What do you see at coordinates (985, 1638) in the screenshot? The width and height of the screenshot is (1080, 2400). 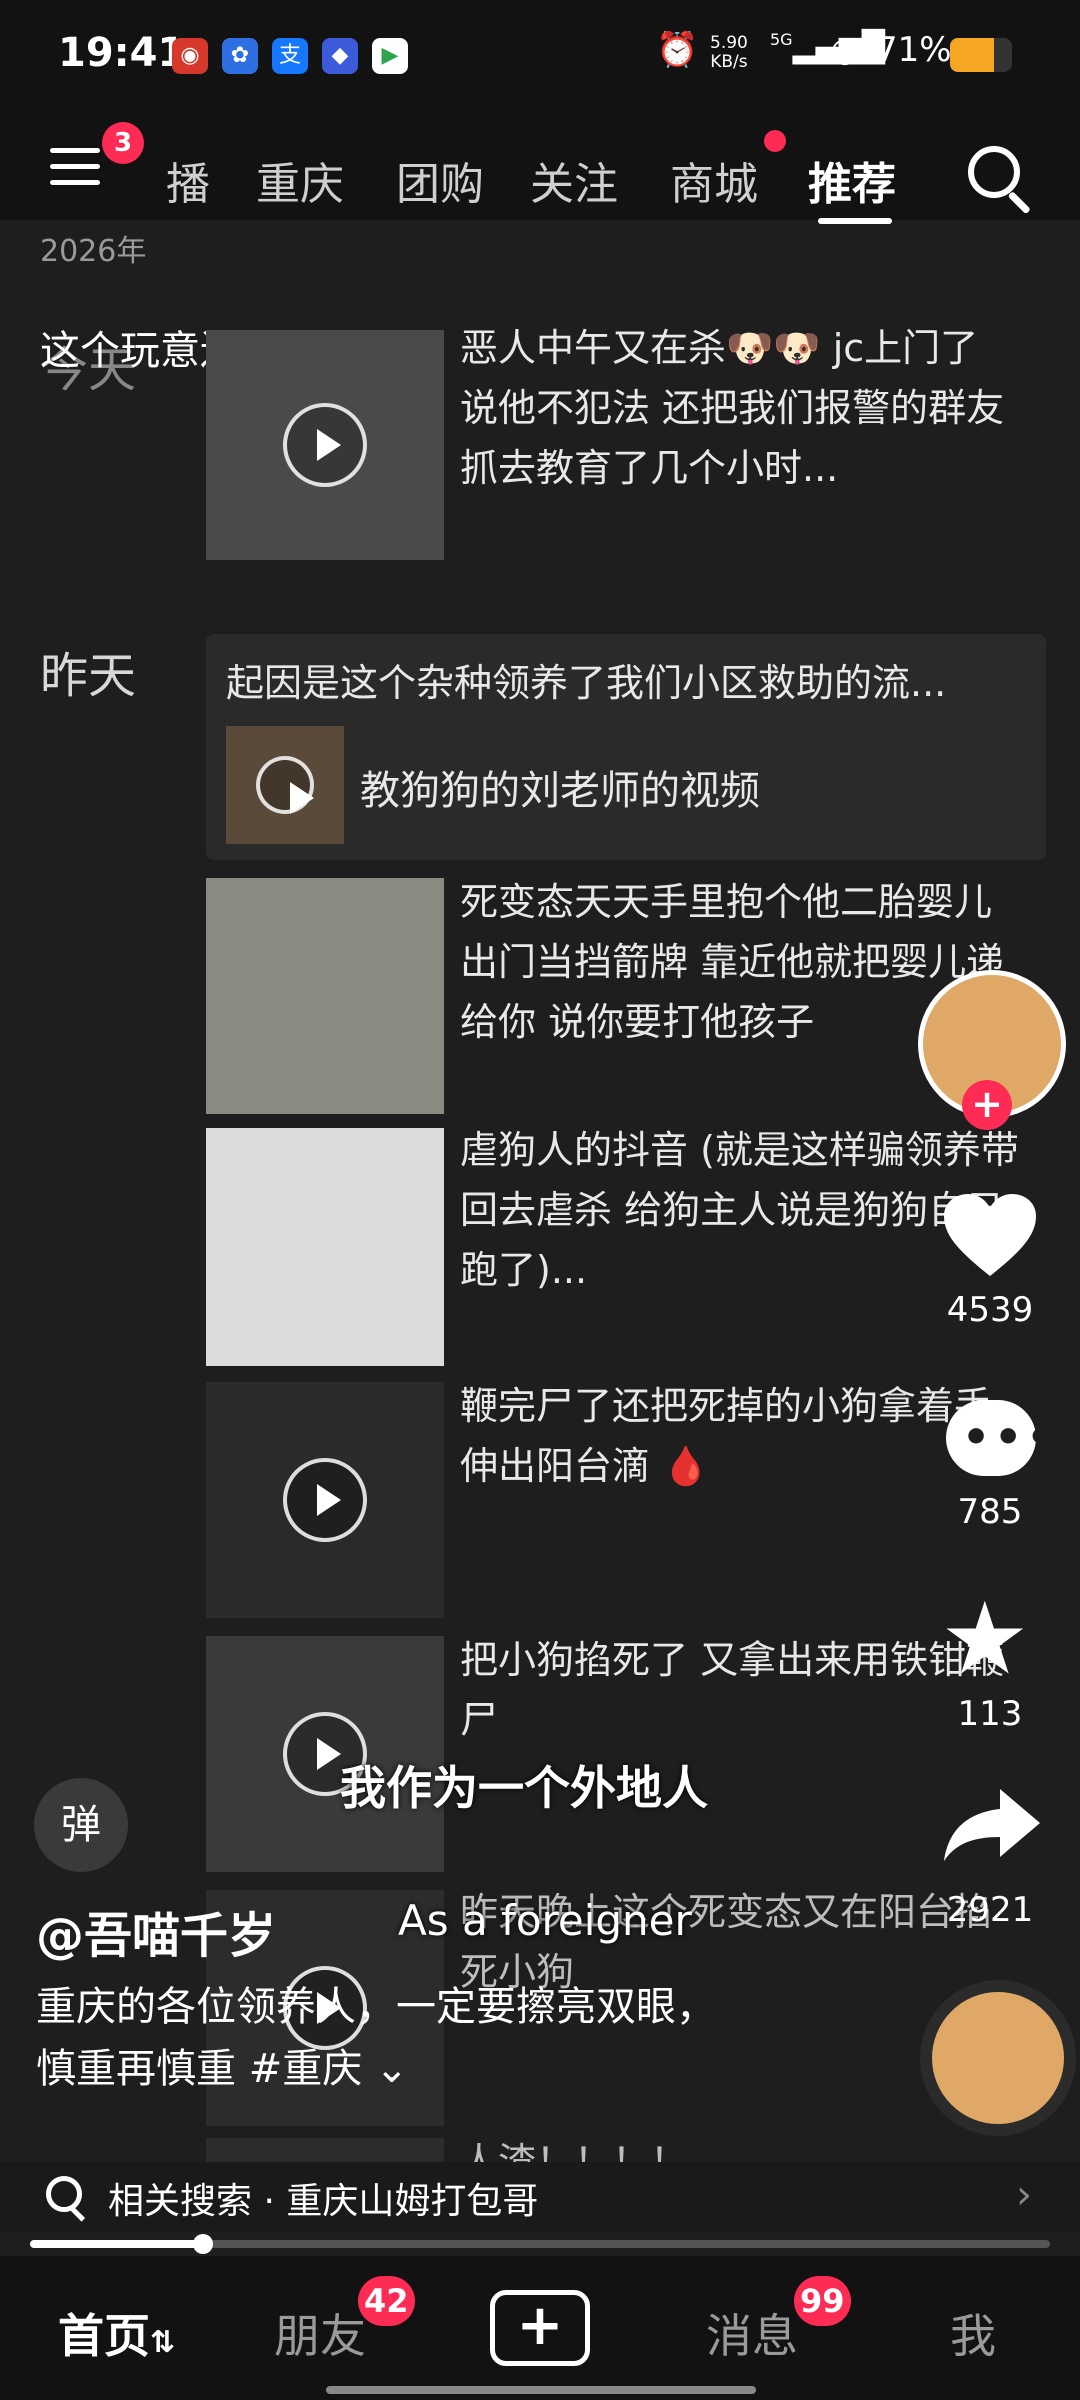 I see `favorite-star-icon: ★` at bounding box center [985, 1638].